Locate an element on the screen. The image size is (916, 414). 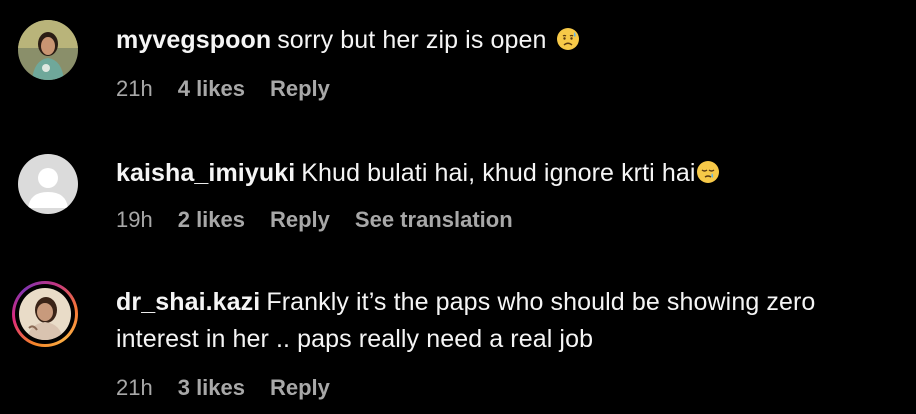
comment-username: dr_shai.kazi is located at coordinates (188, 302).